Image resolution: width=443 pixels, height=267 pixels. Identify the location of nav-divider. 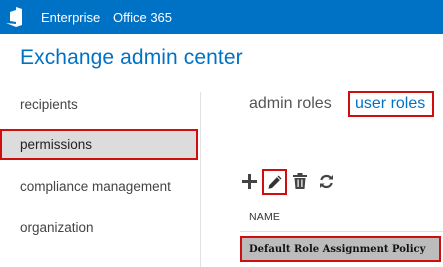
(200, 179).